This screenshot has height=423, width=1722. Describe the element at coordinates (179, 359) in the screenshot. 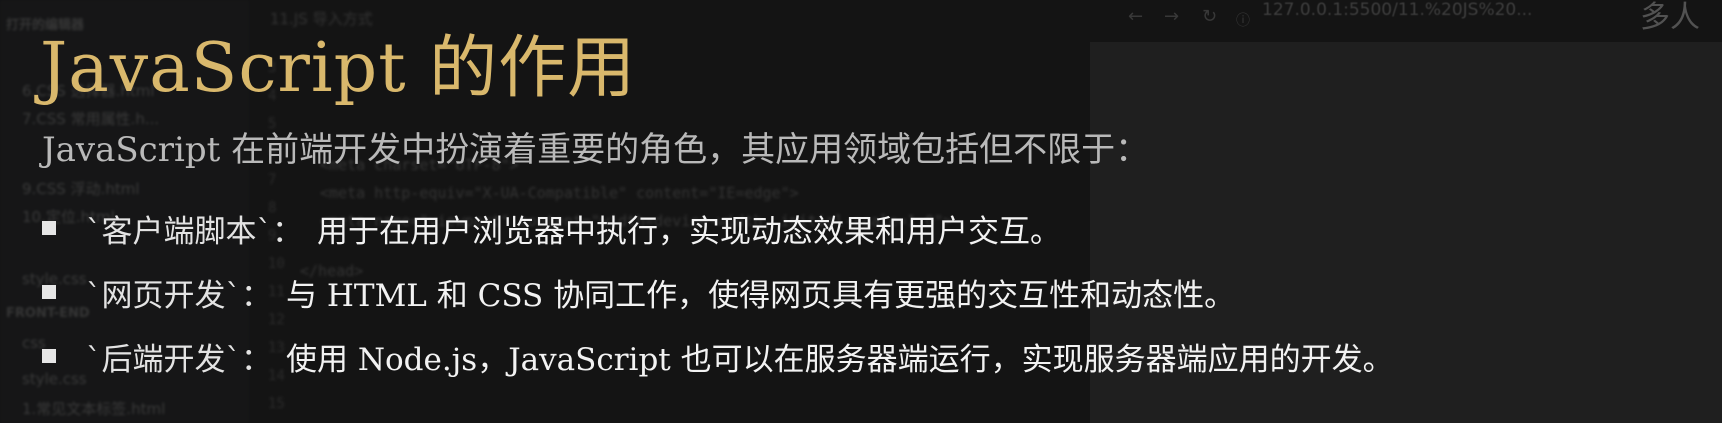

I see `bullet-term: `后端开发`：` at that location.